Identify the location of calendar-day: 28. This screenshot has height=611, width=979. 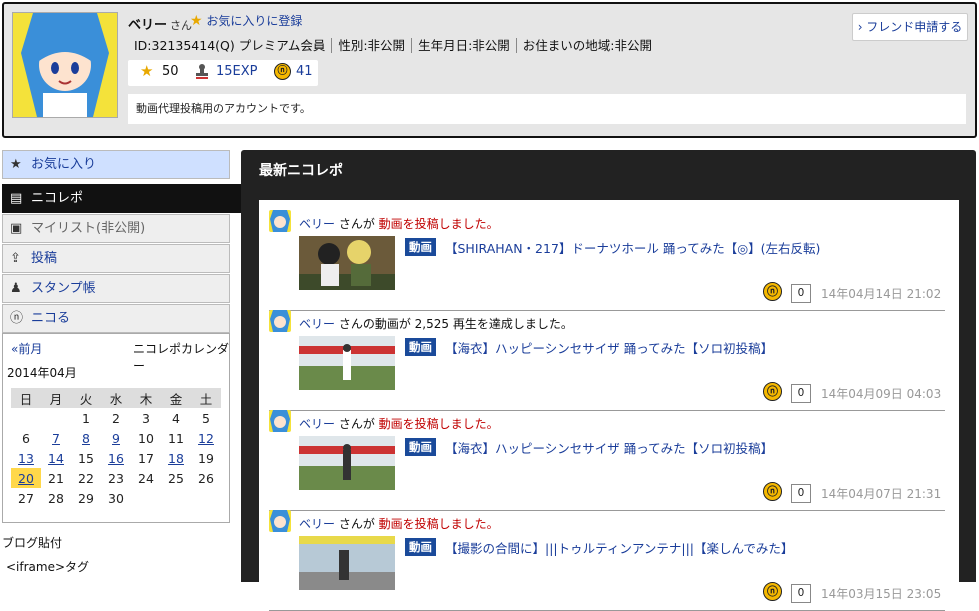
(56, 498).